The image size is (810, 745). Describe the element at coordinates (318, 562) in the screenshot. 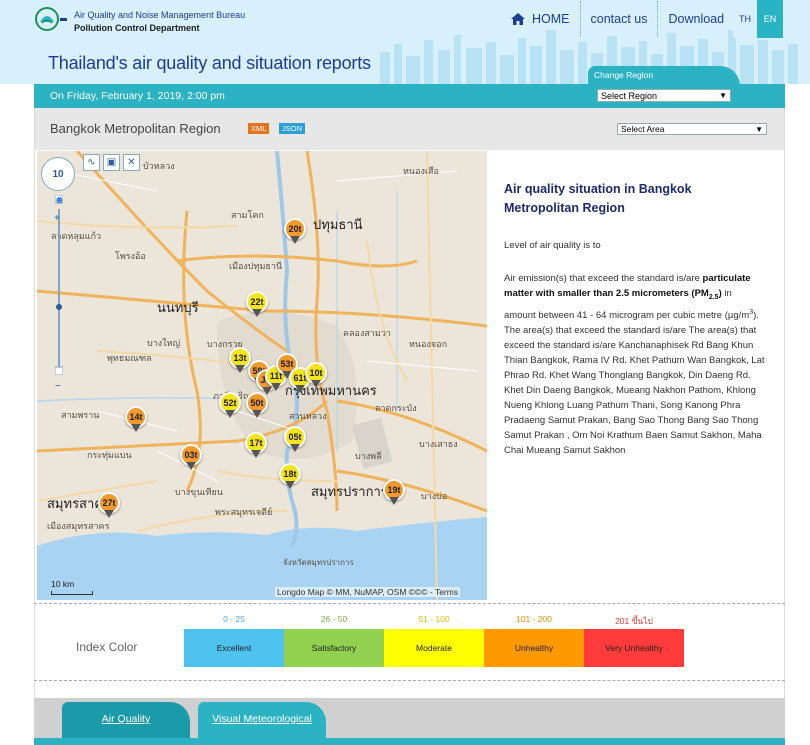

I see `map-label: จังหวัดสมุทรปราการ` at that location.